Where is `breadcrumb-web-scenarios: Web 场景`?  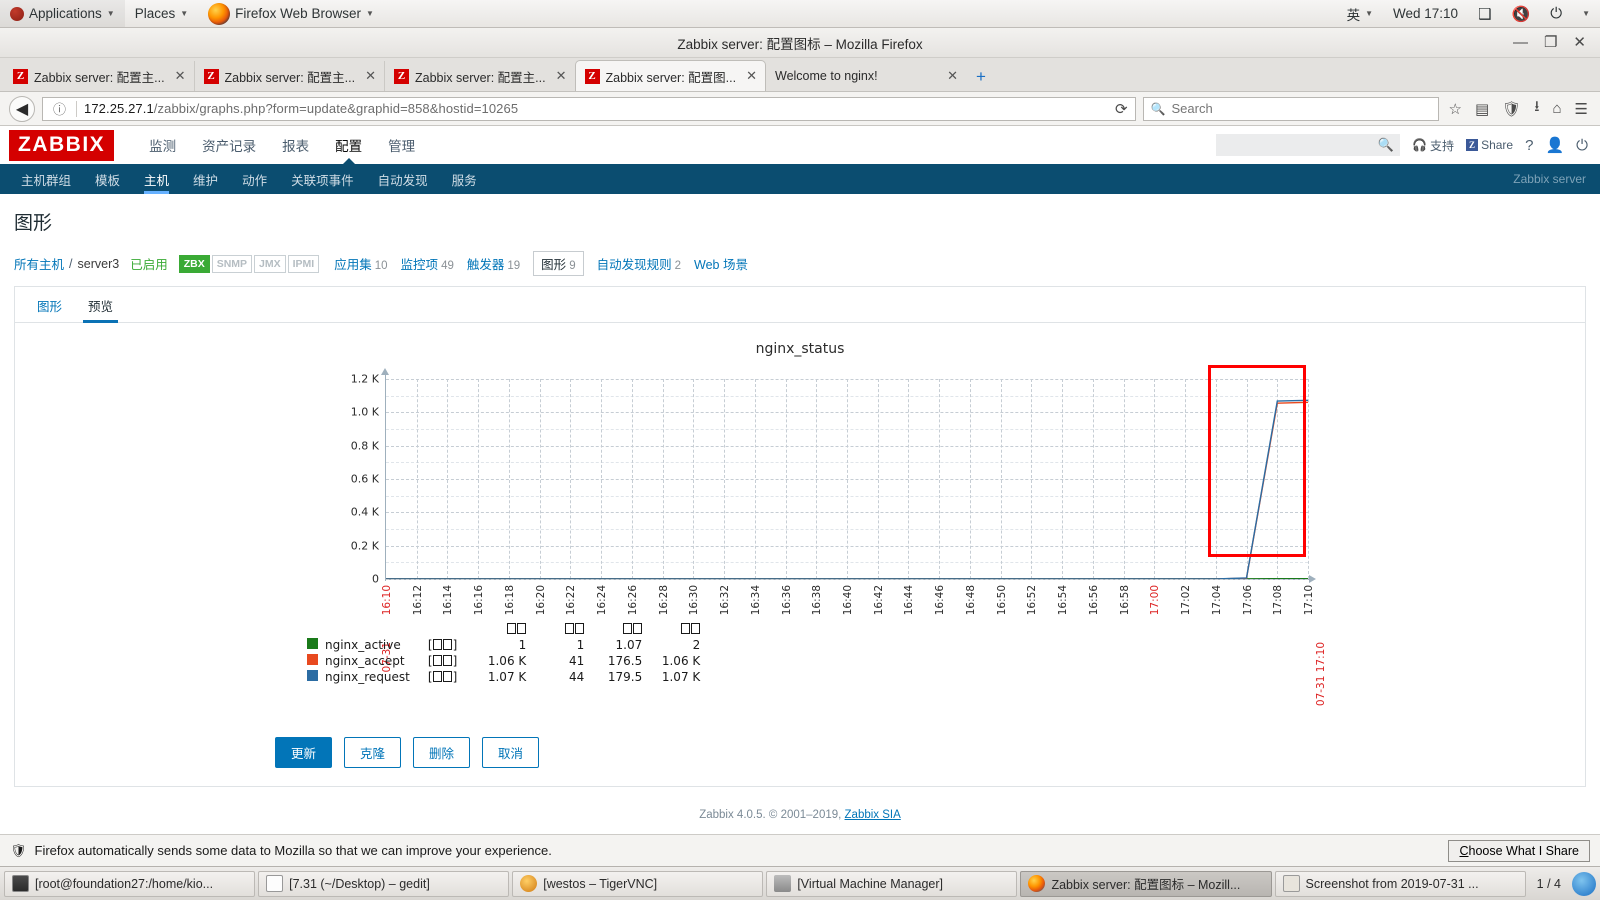
breadcrumb-web-scenarios: Web 场景 is located at coordinates (721, 263).